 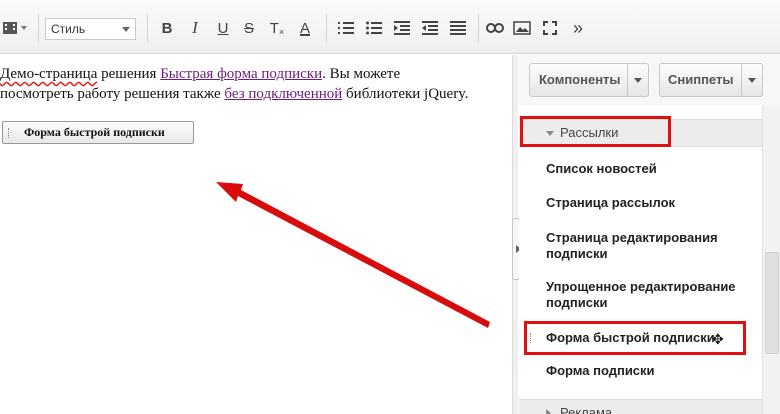 I want to click on underline-button: U, so click(x=223, y=28).